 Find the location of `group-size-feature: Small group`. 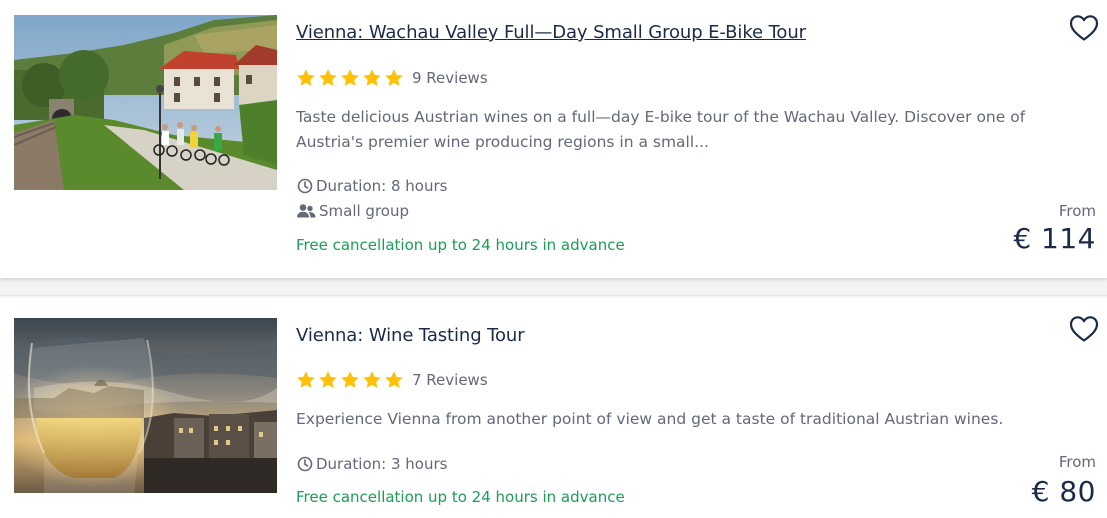

group-size-feature: Small group is located at coordinates (353, 211).